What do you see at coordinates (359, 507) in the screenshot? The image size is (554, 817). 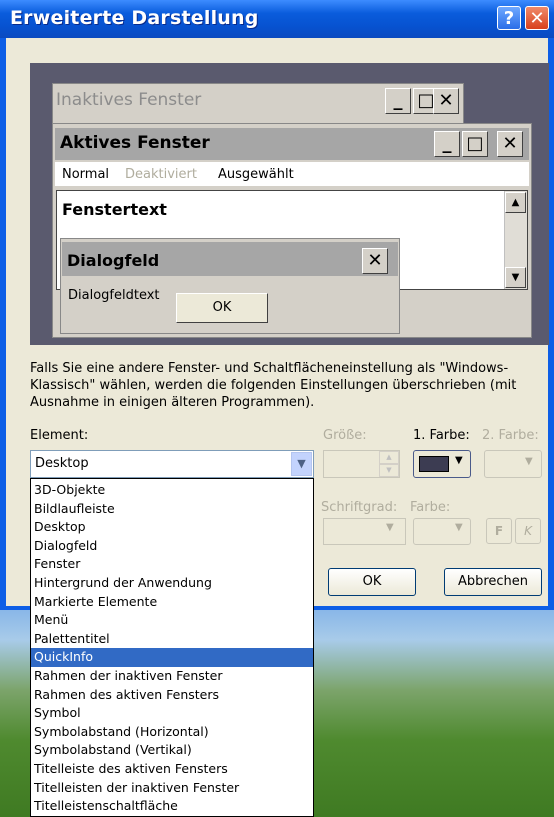 I see `font-size-label: Schriftgrad:` at bounding box center [359, 507].